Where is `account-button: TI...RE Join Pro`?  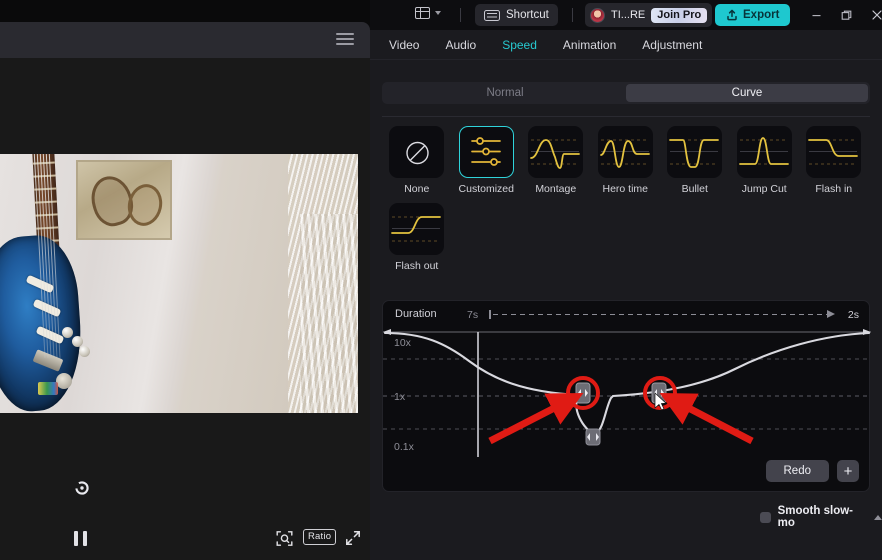 account-button: TI...RE Join Pro is located at coordinates (649, 15).